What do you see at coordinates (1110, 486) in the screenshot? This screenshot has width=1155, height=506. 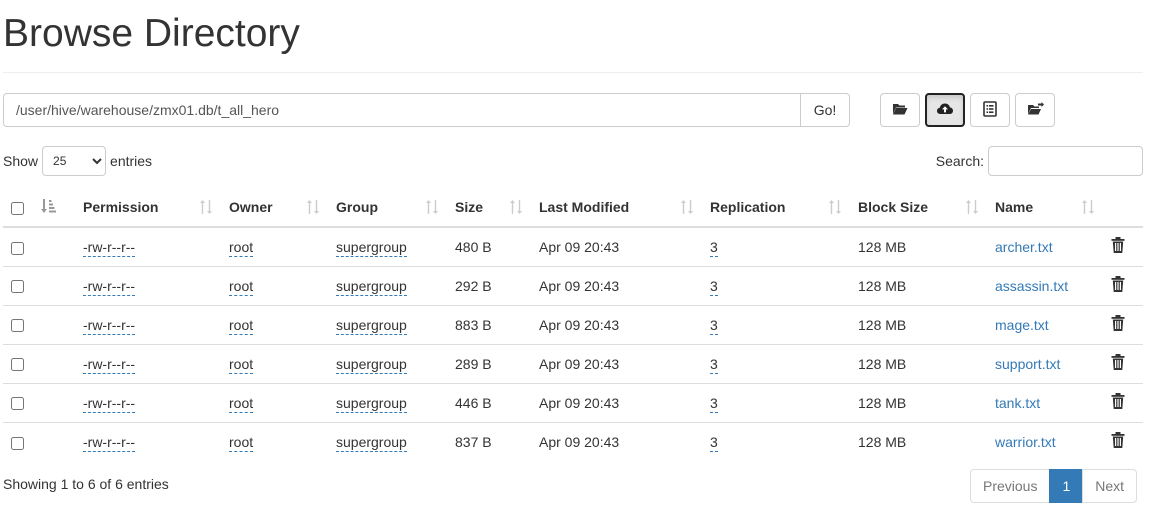 I see `next-page-button: Next` at bounding box center [1110, 486].